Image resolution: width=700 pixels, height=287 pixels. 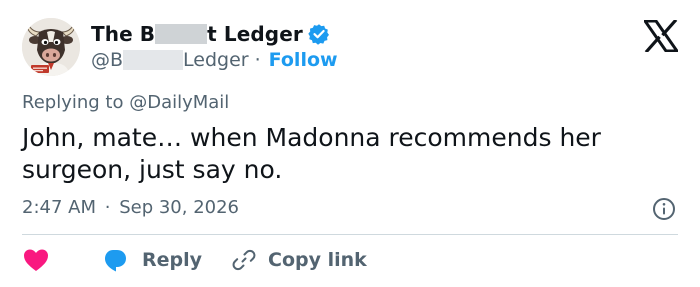 I want to click on replying-to-mention: @DailyMail, so click(x=179, y=102).